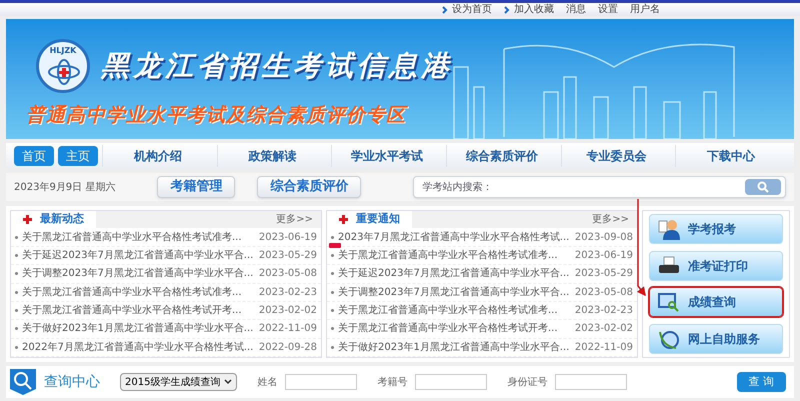 This screenshot has width=800, height=401. I want to click on top-link: 设为首页, so click(467, 9).